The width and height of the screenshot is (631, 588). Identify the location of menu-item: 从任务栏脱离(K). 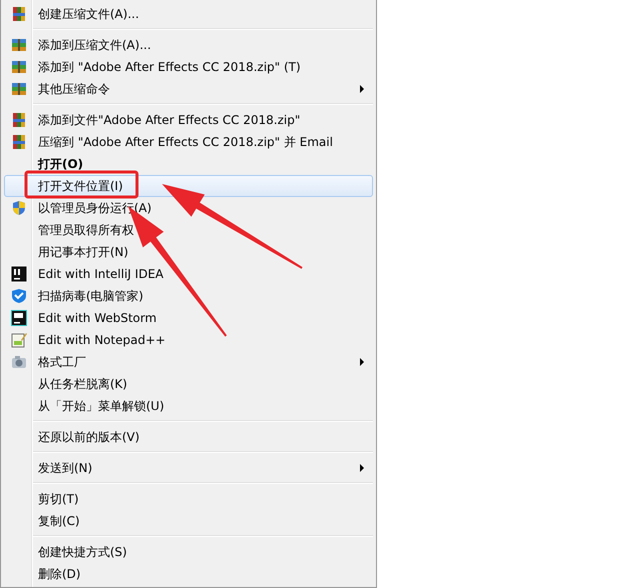
(188, 384).